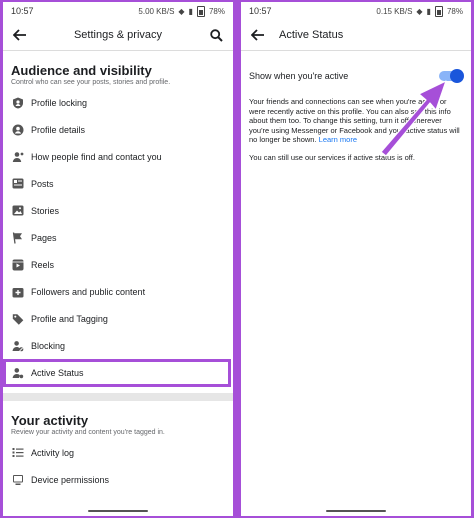 The width and height of the screenshot is (474, 518). Describe the element at coordinates (96, 156) in the screenshot. I see `menu-item-label: How people find and contact you` at that location.